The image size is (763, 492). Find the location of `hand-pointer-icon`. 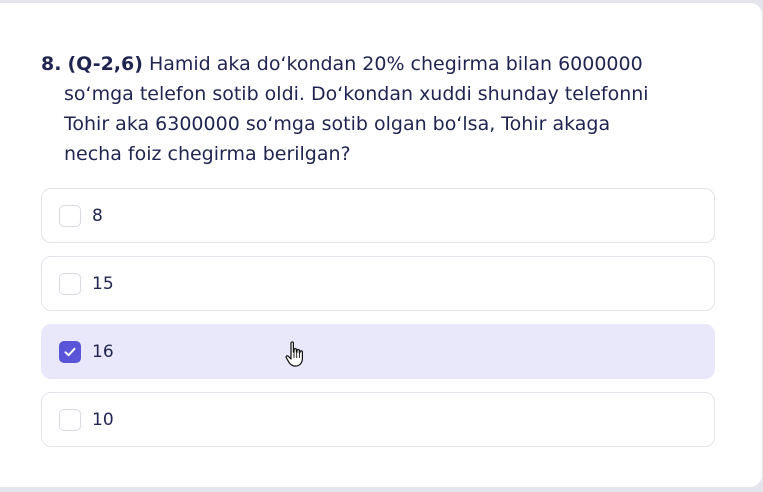

hand-pointer-icon is located at coordinates (294, 354).